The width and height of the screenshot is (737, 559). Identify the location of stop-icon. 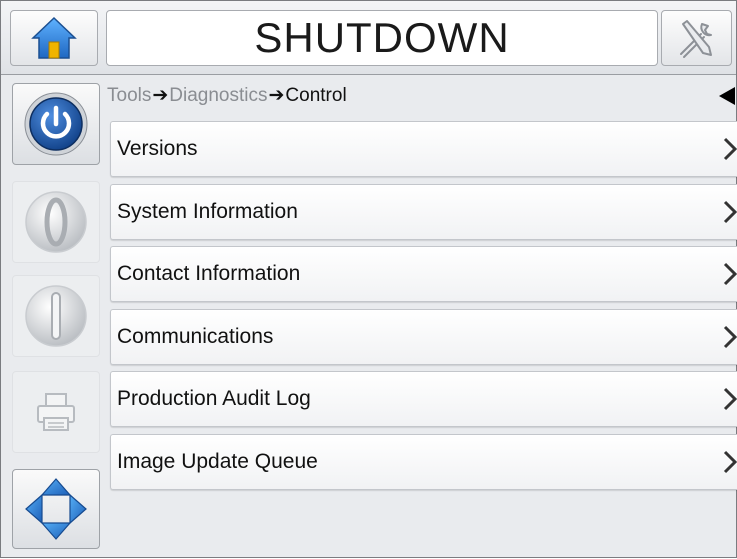
(56, 316).